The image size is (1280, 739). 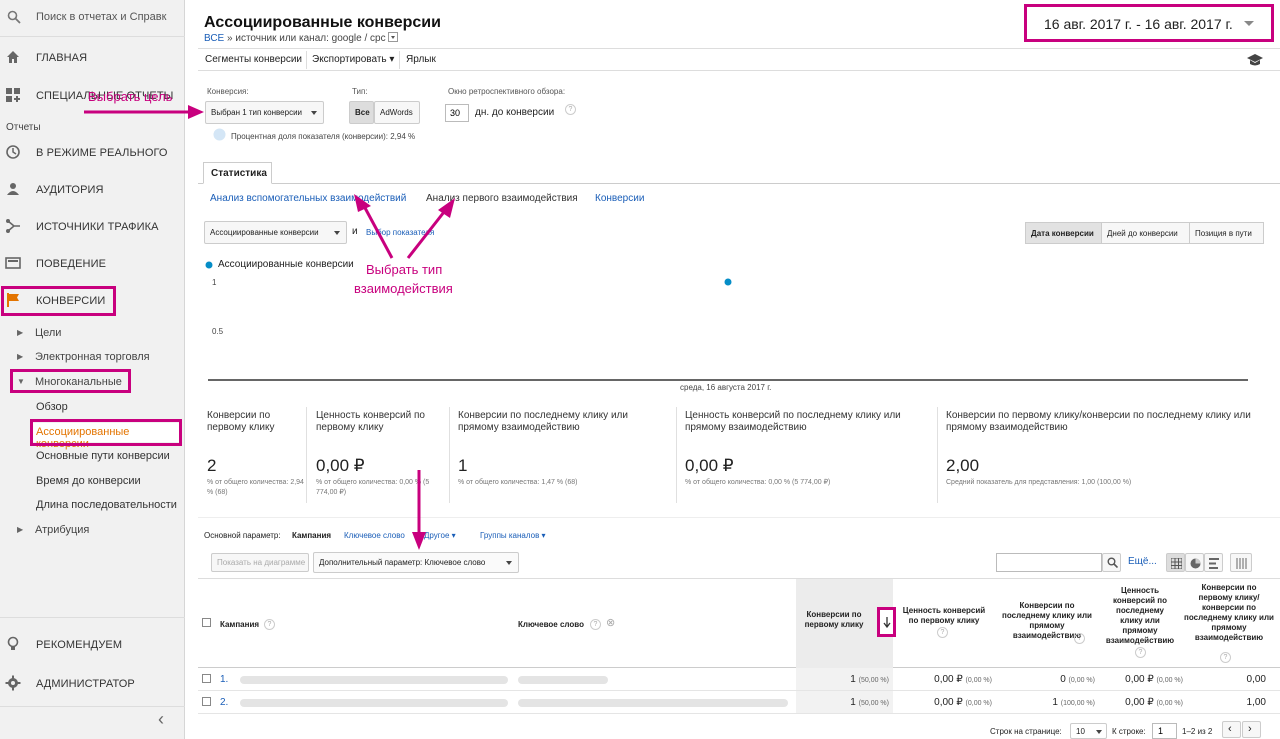 What do you see at coordinates (97, 227) in the screenshot?
I see `sidebar-item-label: ИСТОЧНИКИ ТРАФИКА` at bounding box center [97, 227].